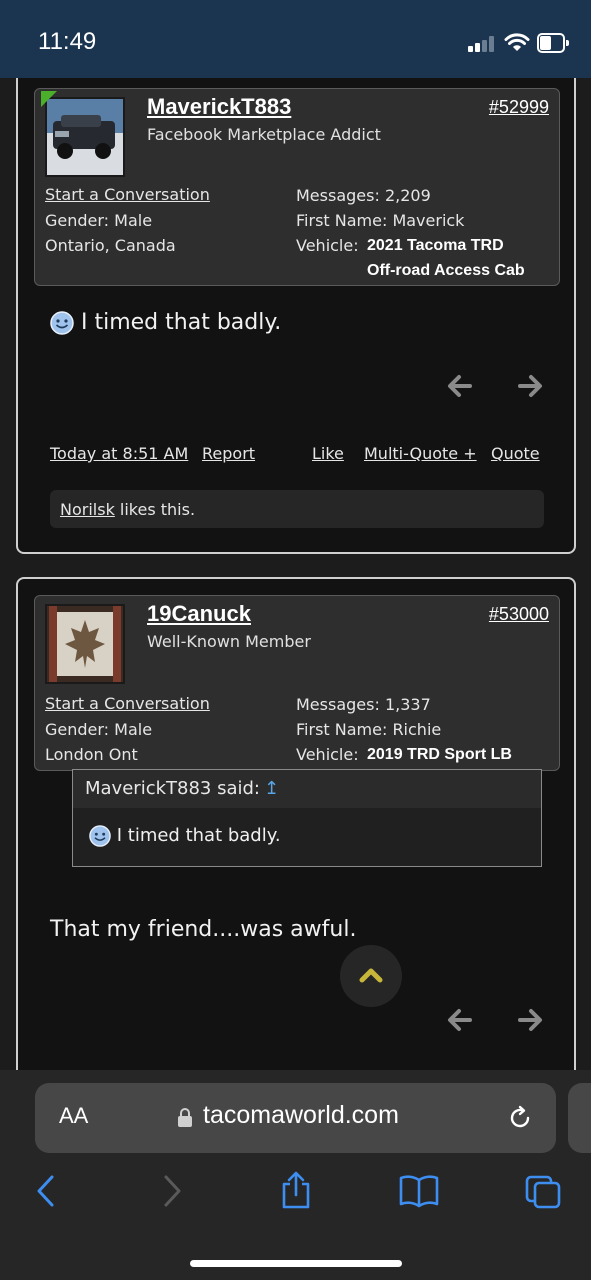 The height and width of the screenshot is (1280, 591). What do you see at coordinates (264, 134) in the screenshot?
I see `user-title: Facebook Marketplace Addict` at bounding box center [264, 134].